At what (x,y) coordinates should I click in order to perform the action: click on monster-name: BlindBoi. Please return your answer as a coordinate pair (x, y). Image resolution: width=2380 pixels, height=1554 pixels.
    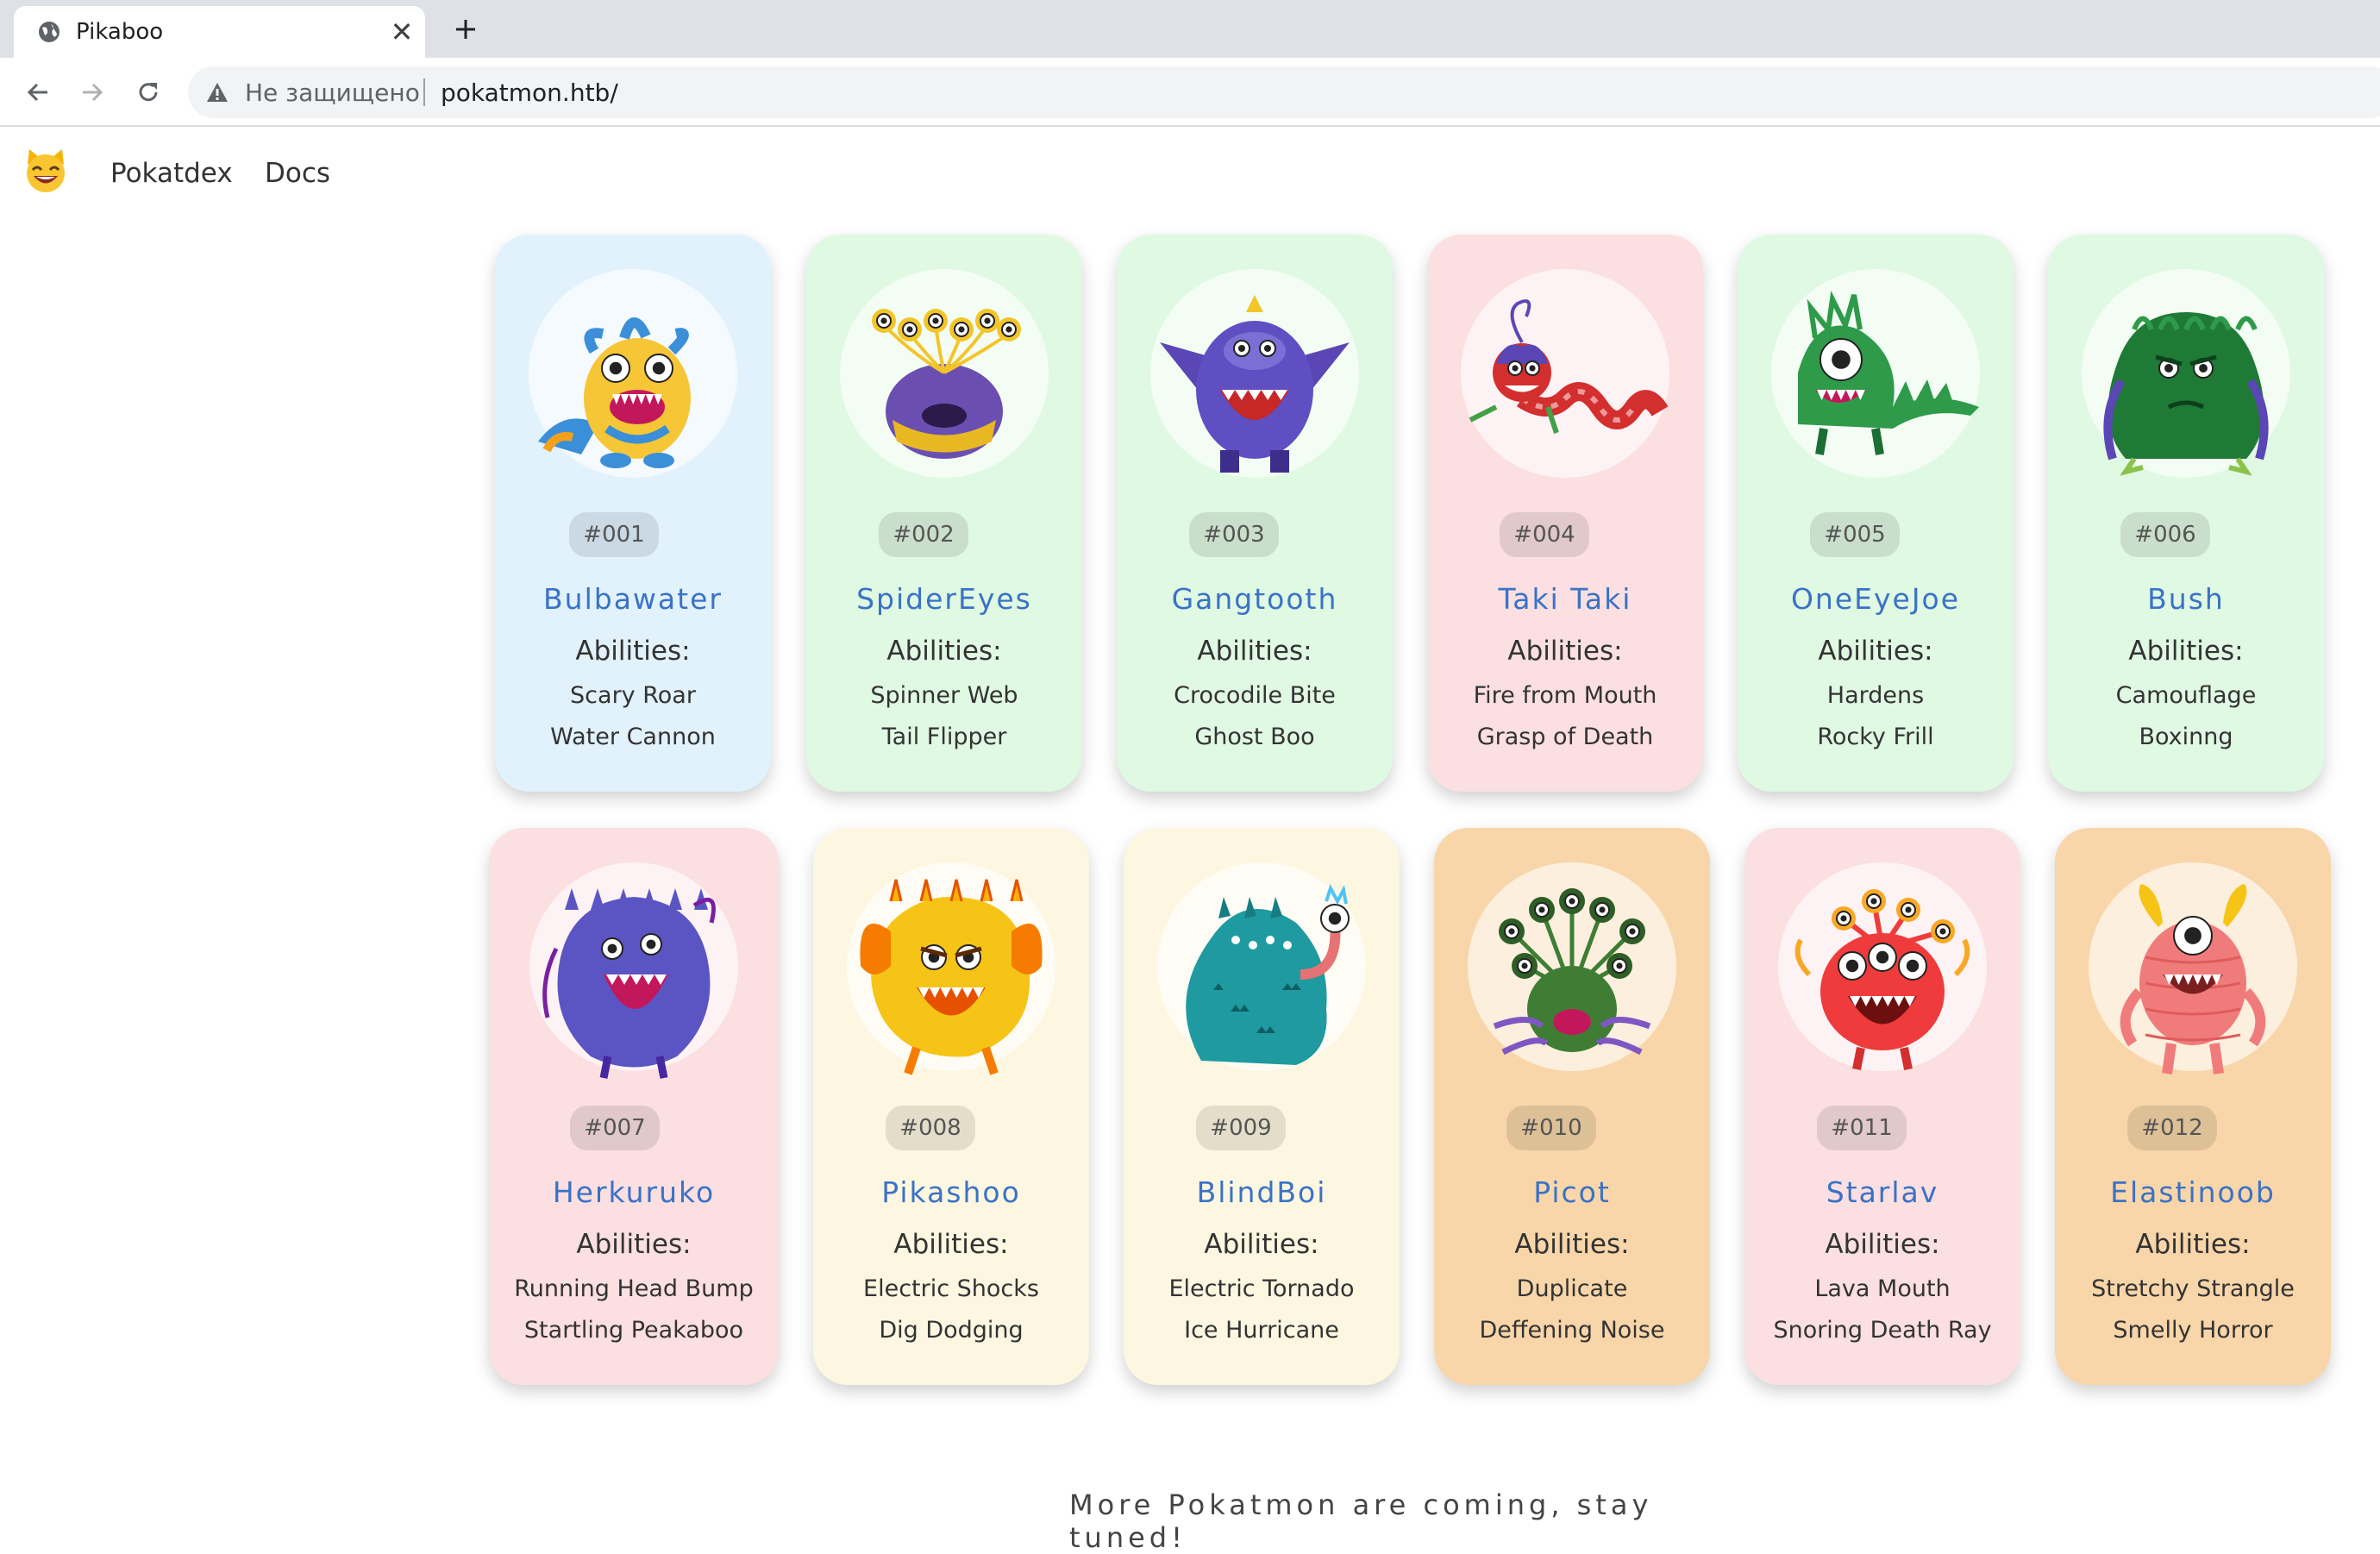
    Looking at the image, I should click on (1262, 1192).